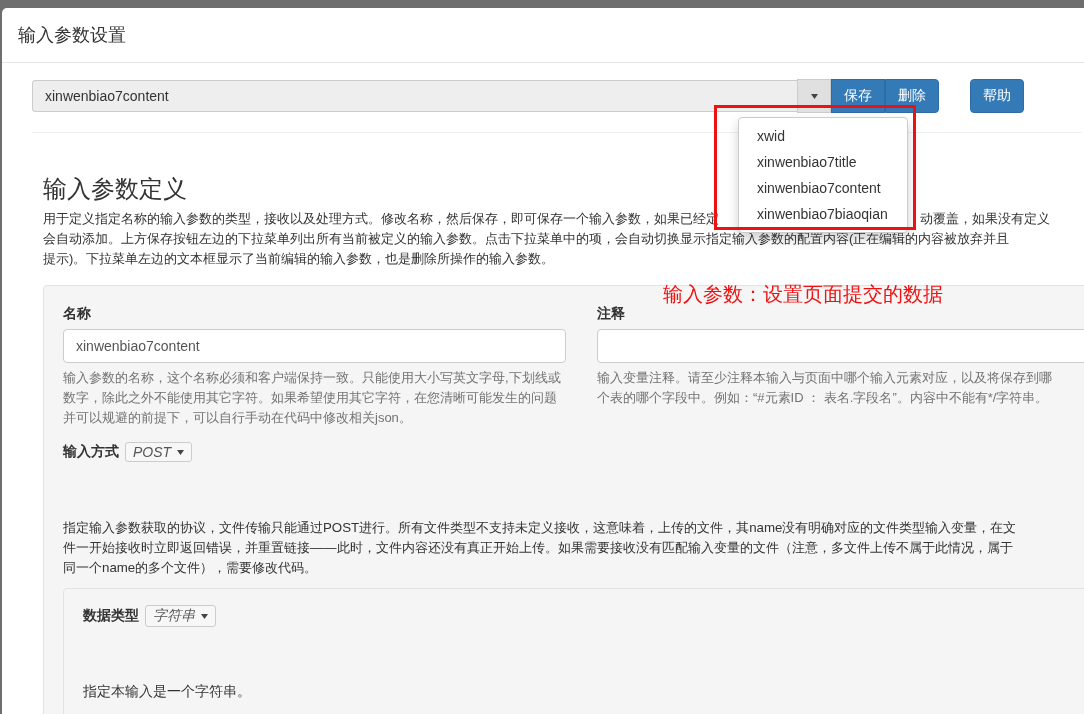  I want to click on menu-item: xinwenbiao7title, so click(823, 162).